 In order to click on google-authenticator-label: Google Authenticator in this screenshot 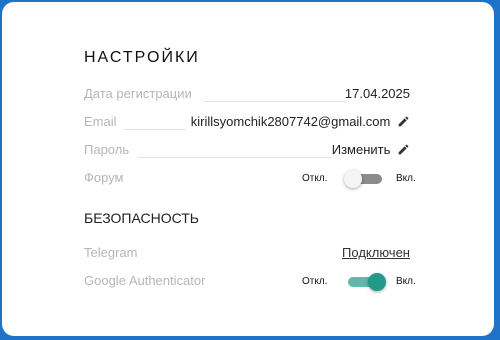, I will do `click(145, 280)`.